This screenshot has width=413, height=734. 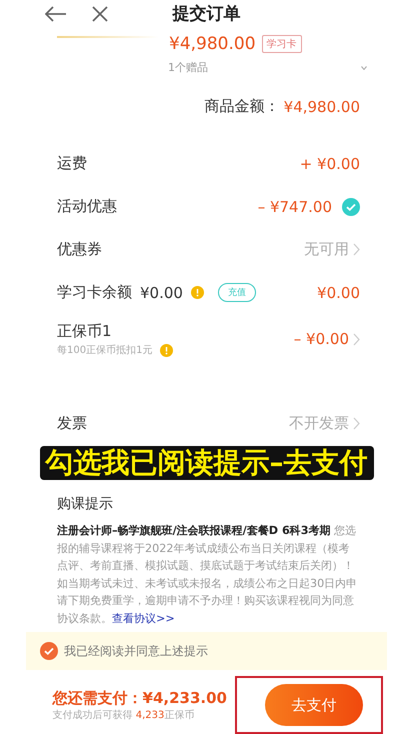 I want to click on page-title: 提交订单, so click(x=206, y=14).